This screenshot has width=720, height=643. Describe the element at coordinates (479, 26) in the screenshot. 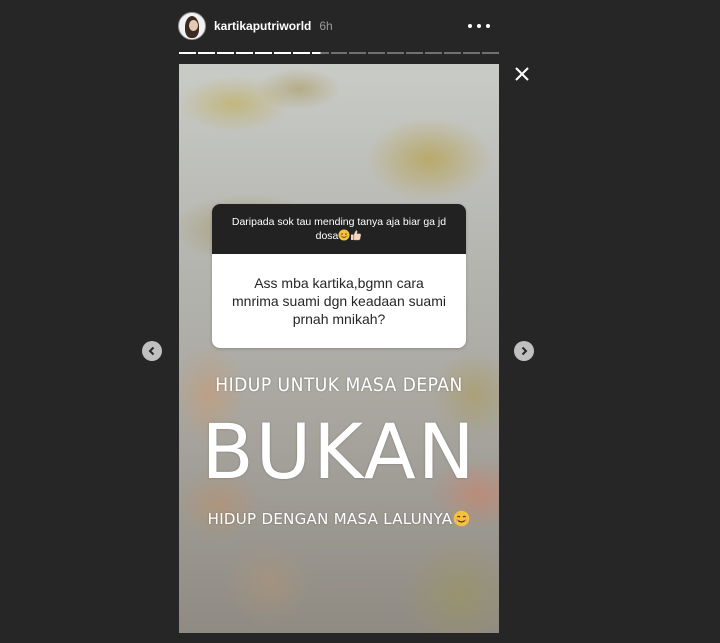

I see `more-options-icon` at that location.